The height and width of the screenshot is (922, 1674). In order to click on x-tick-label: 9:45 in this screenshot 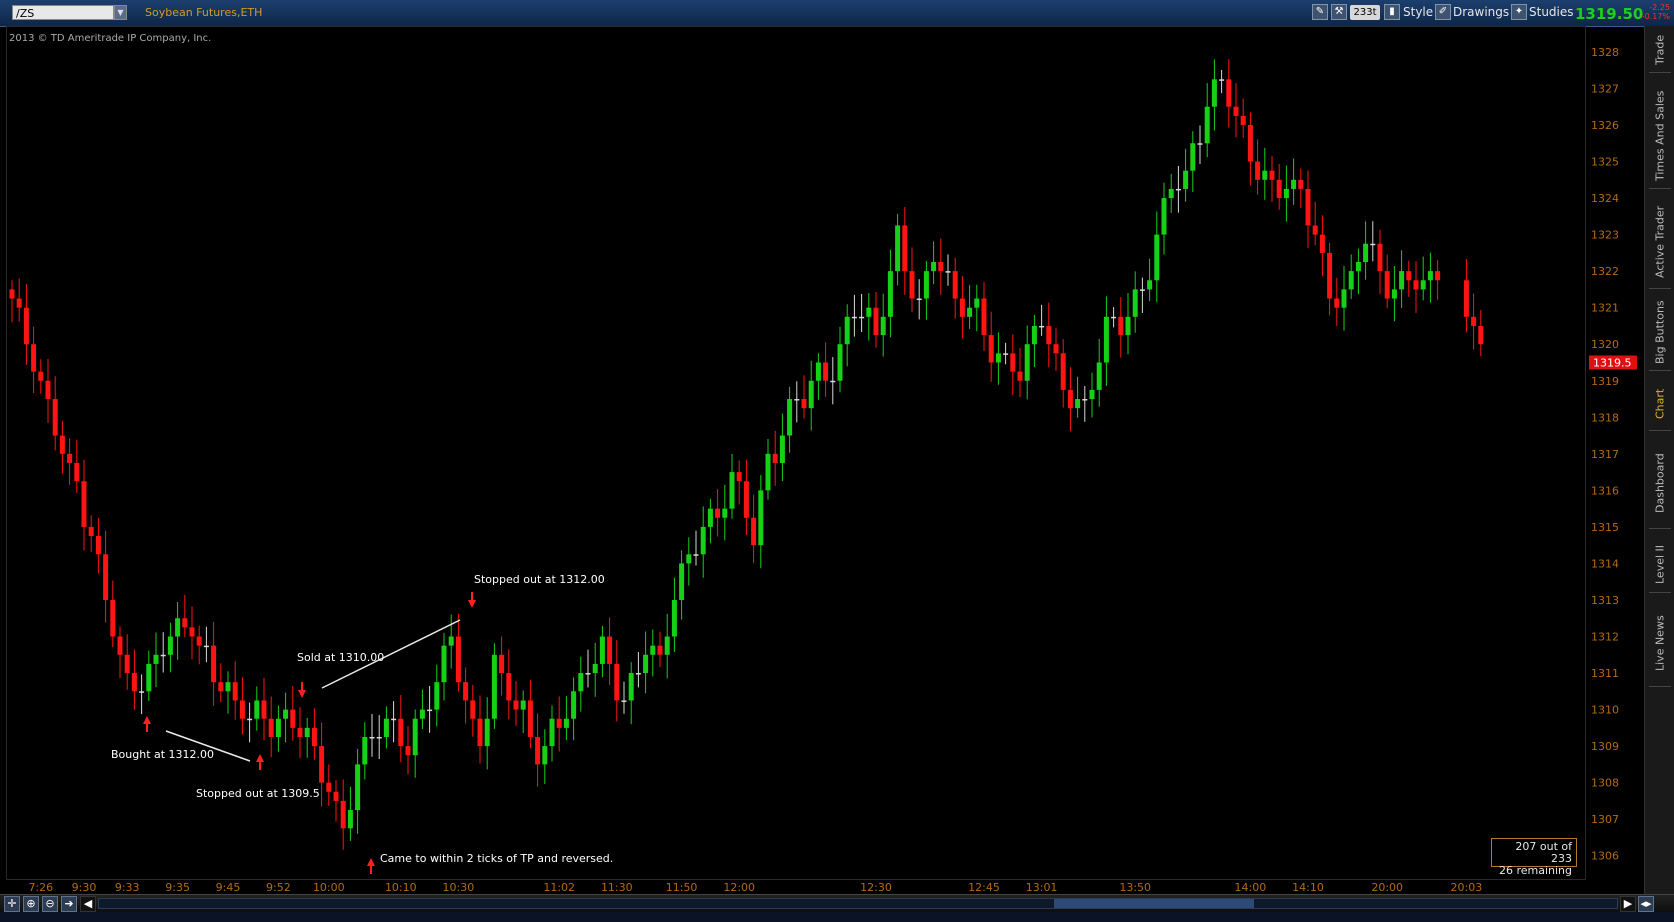, I will do `click(228, 887)`.